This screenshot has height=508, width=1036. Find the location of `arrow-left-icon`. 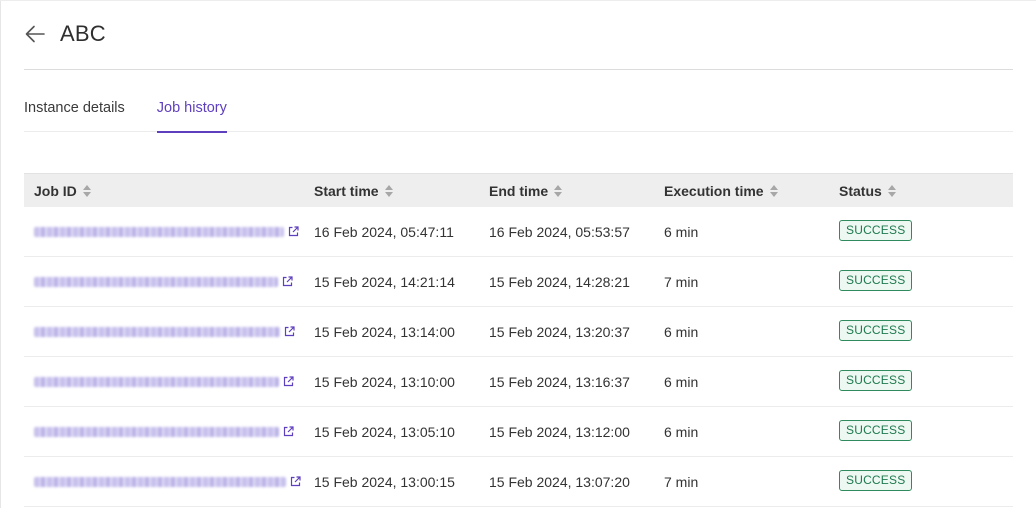

arrow-left-icon is located at coordinates (35, 33).